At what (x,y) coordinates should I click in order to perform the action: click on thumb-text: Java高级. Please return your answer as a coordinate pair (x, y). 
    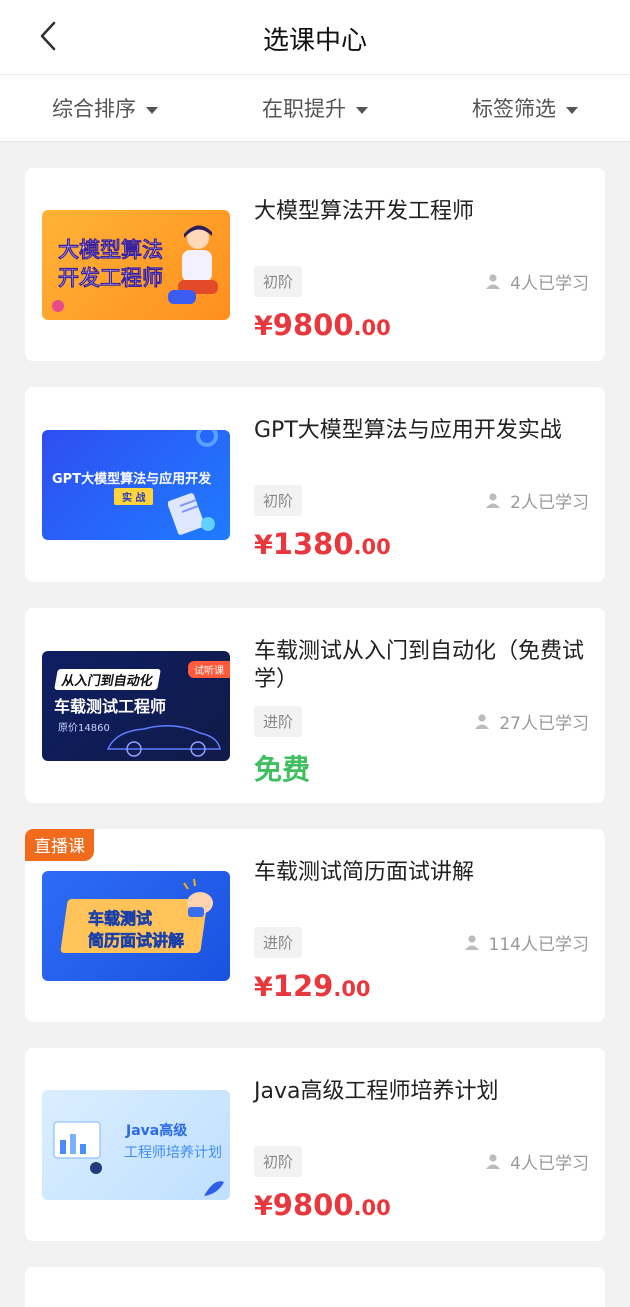
    Looking at the image, I should click on (157, 1130).